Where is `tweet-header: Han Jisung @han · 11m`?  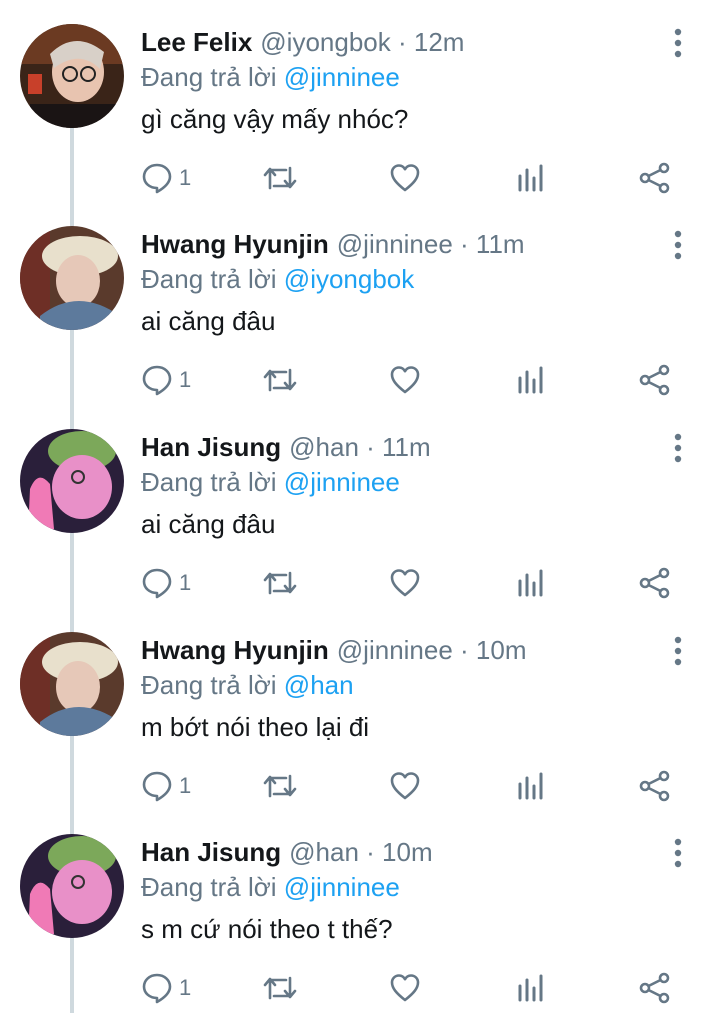
tweet-header: Han Jisung @han · 11m is located at coordinates (286, 447).